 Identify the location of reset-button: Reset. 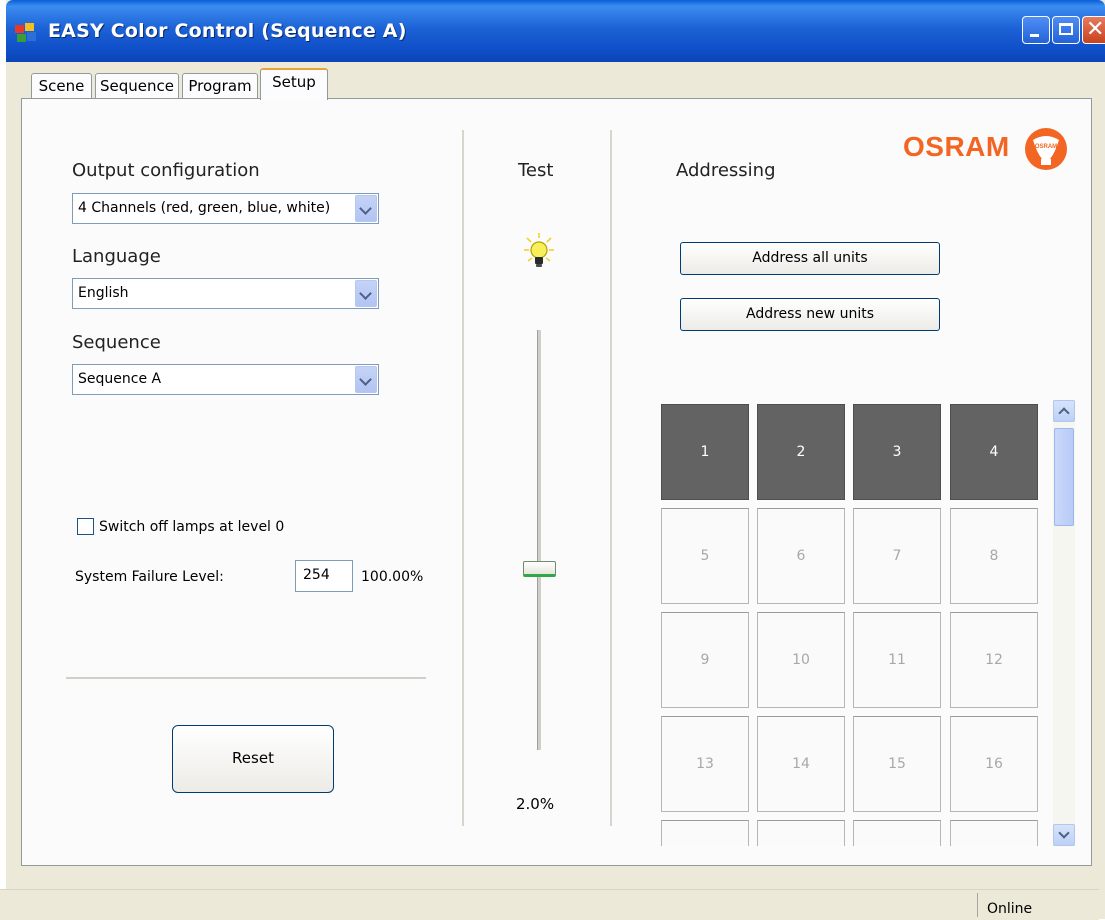
(253, 759).